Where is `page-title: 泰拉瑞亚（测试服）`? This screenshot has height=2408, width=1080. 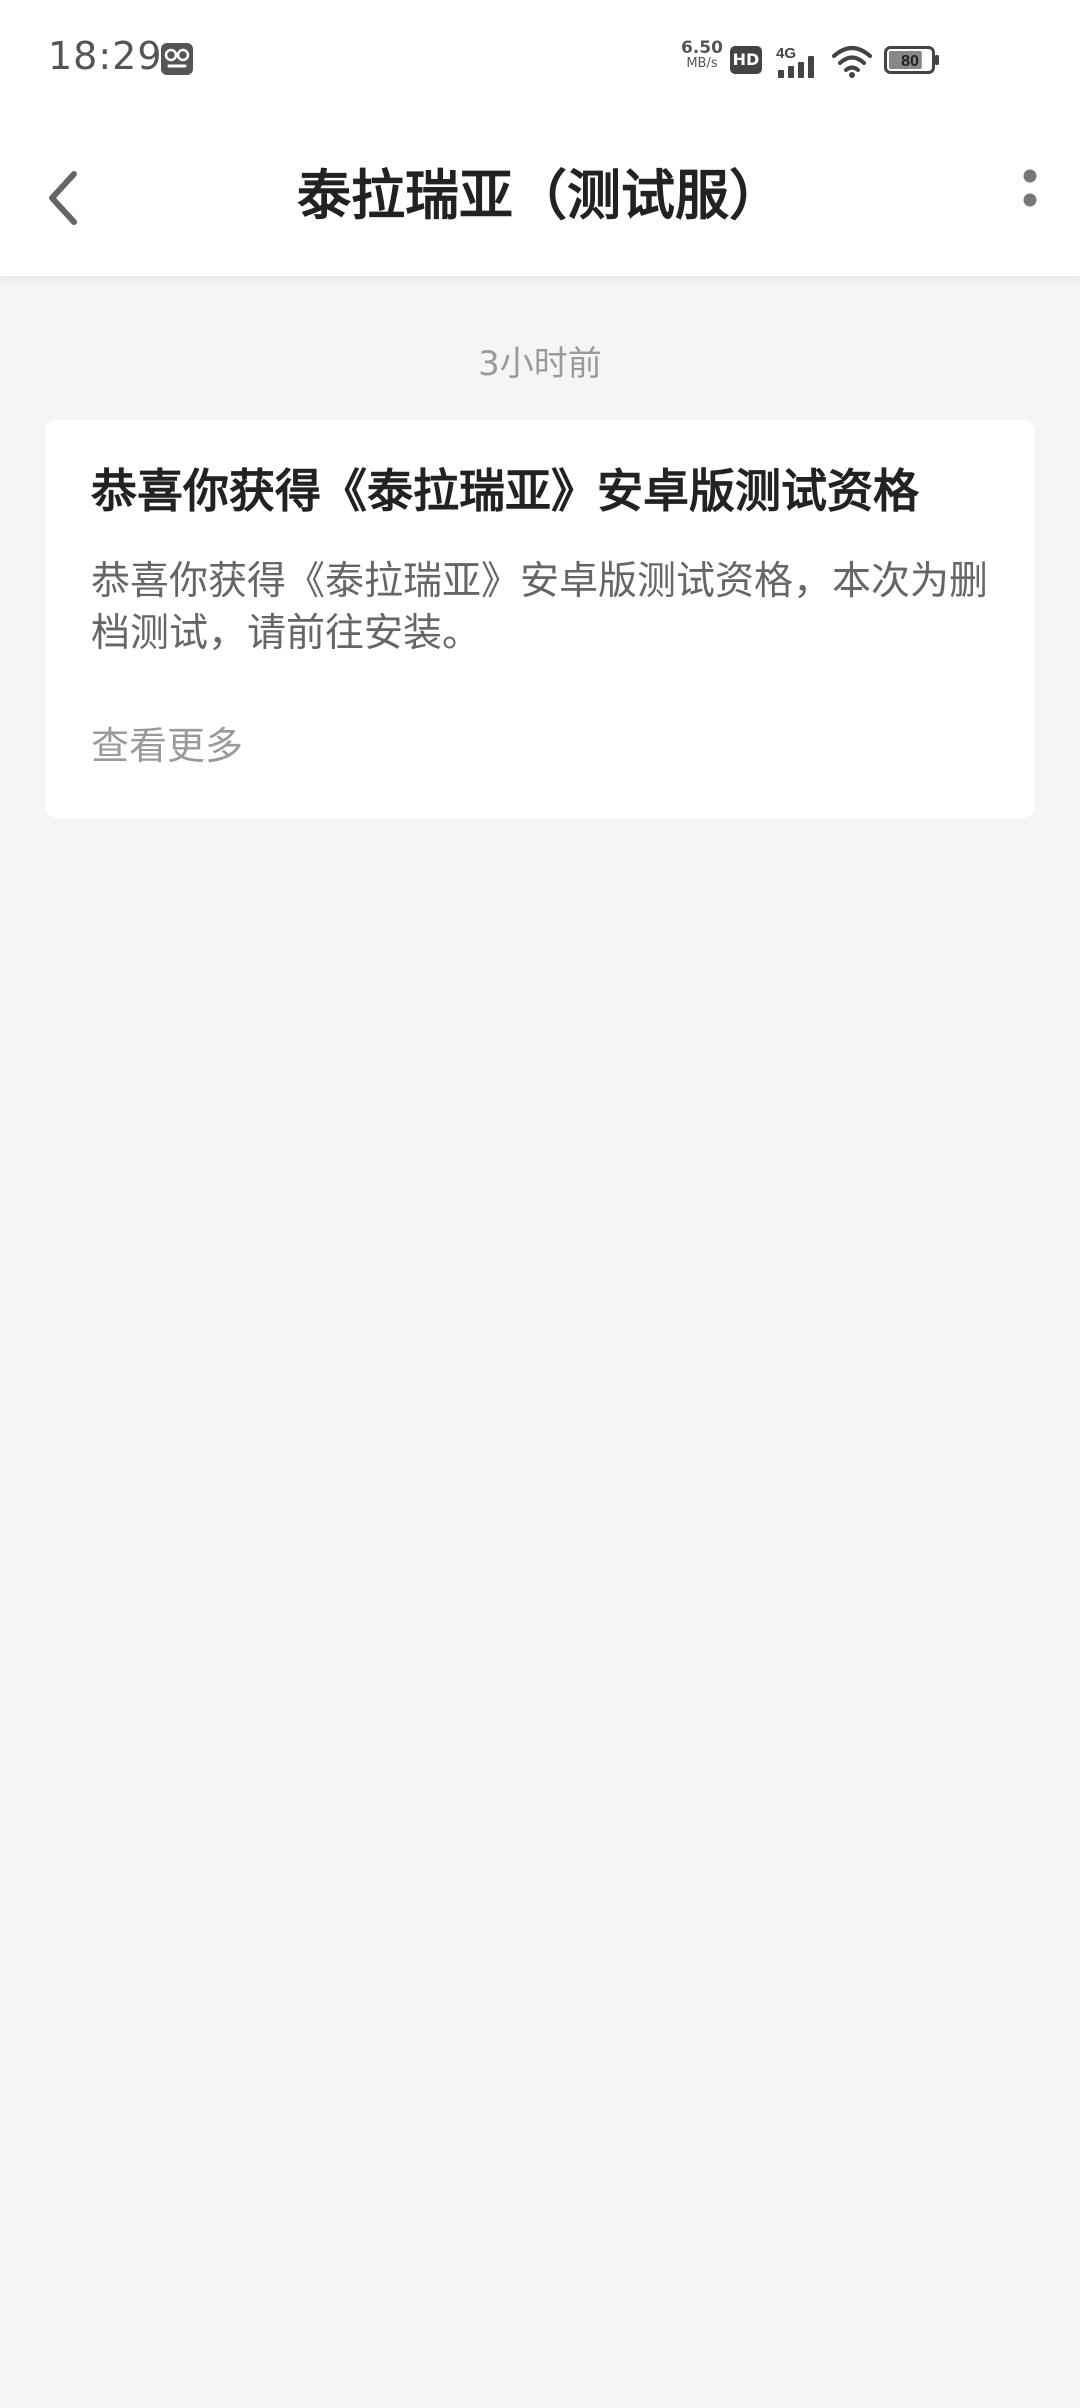
page-title: 泰拉瑞亚（测试服） is located at coordinates (540, 195).